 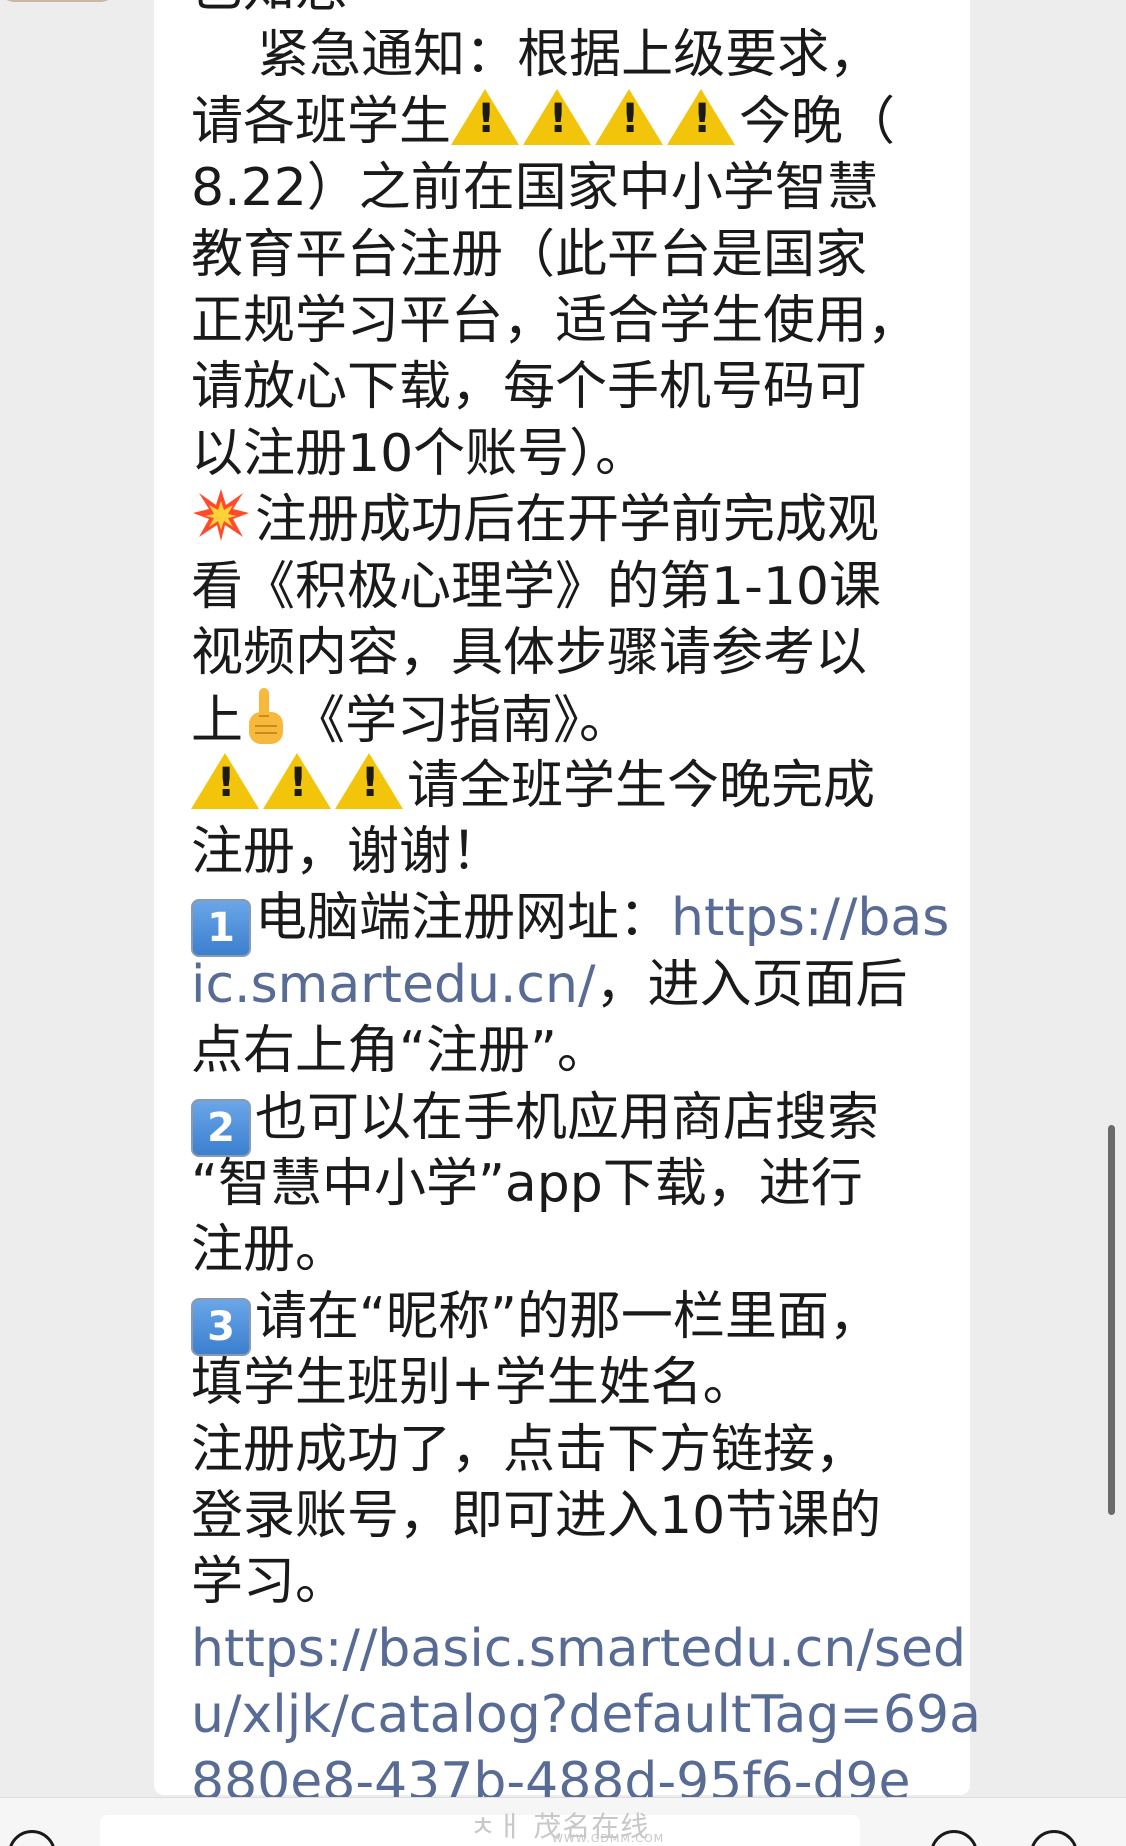 What do you see at coordinates (321, 121) in the screenshot?
I see `message-fragment: 请各班学生` at bounding box center [321, 121].